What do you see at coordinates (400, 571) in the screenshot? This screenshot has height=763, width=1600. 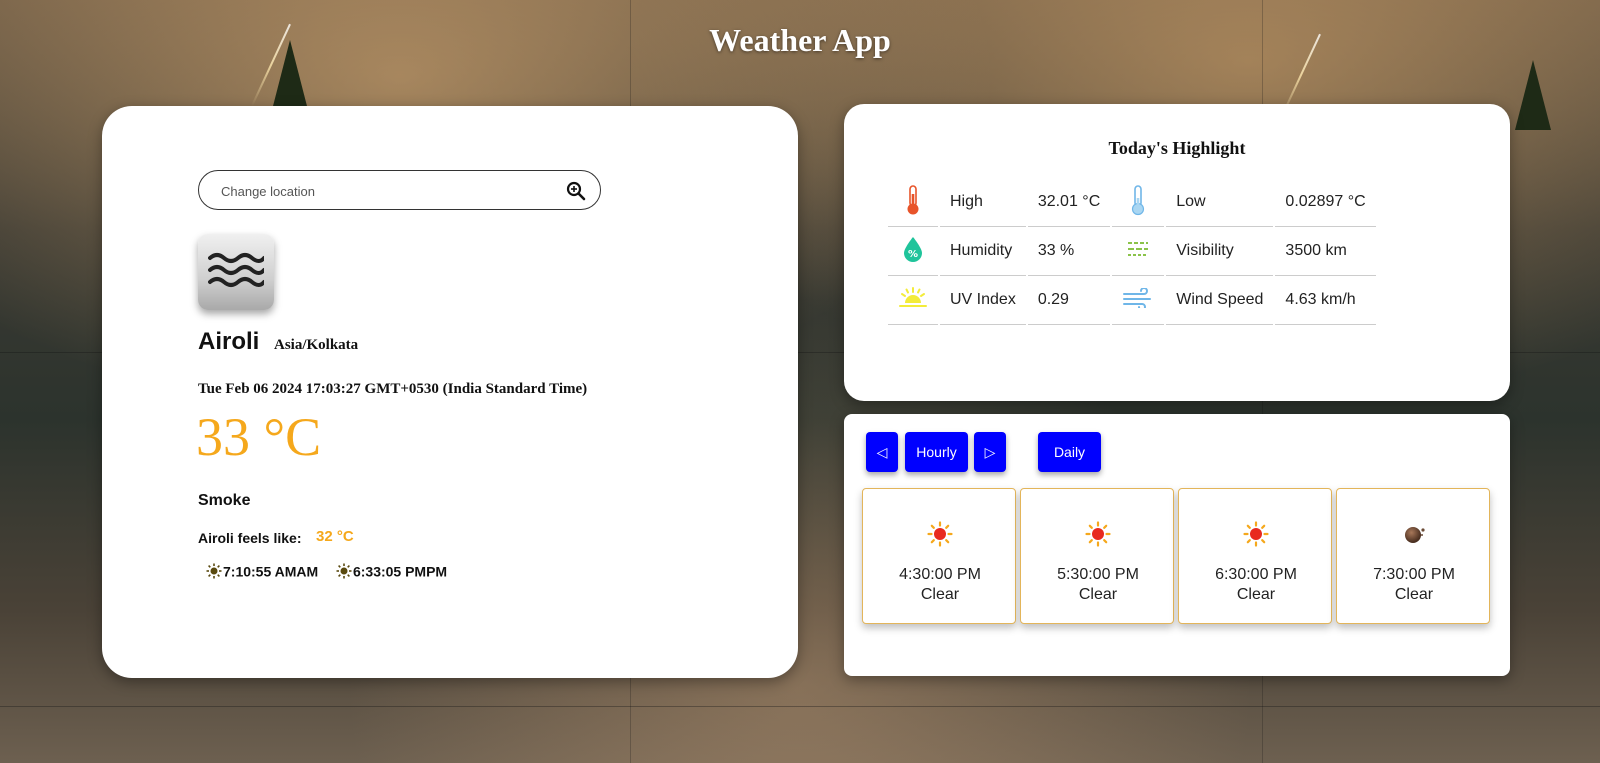 I see `sunset-time: 6:33:05 PMPM` at bounding box center [400, 571].